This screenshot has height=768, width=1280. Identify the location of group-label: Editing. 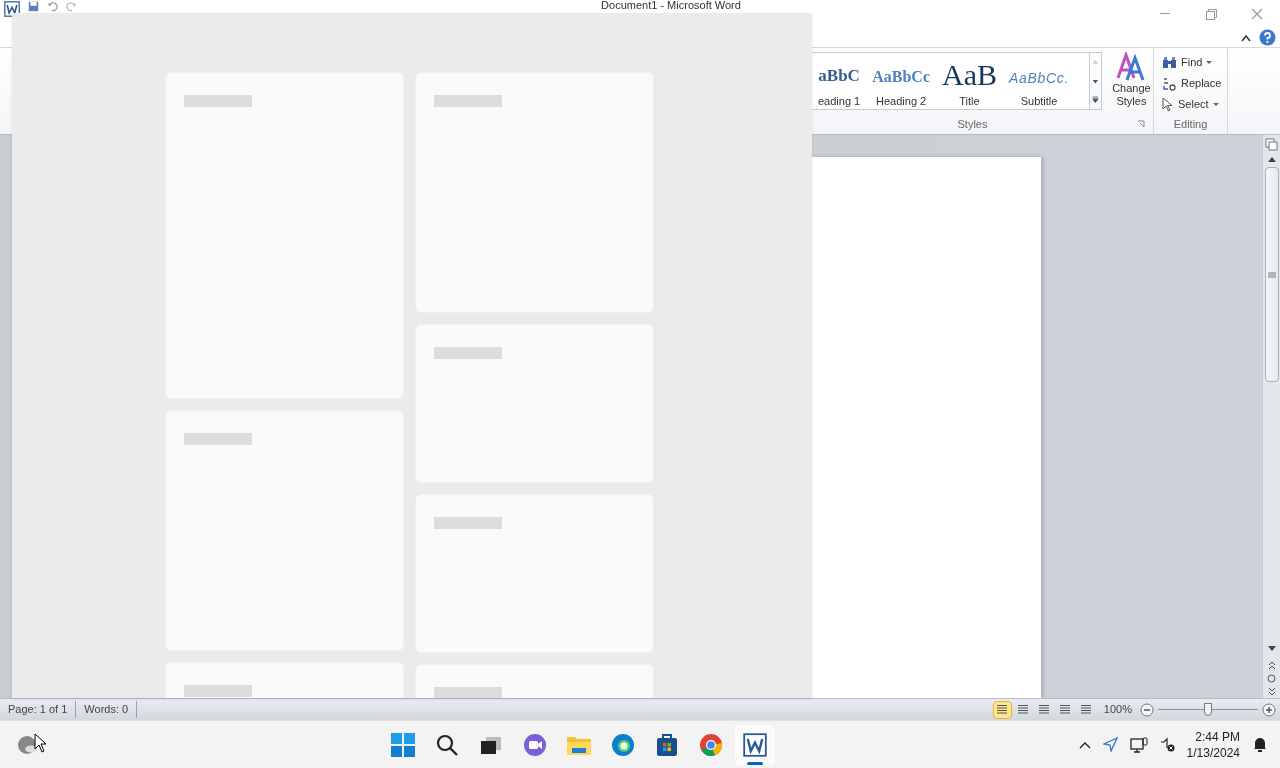
(1190, 124).